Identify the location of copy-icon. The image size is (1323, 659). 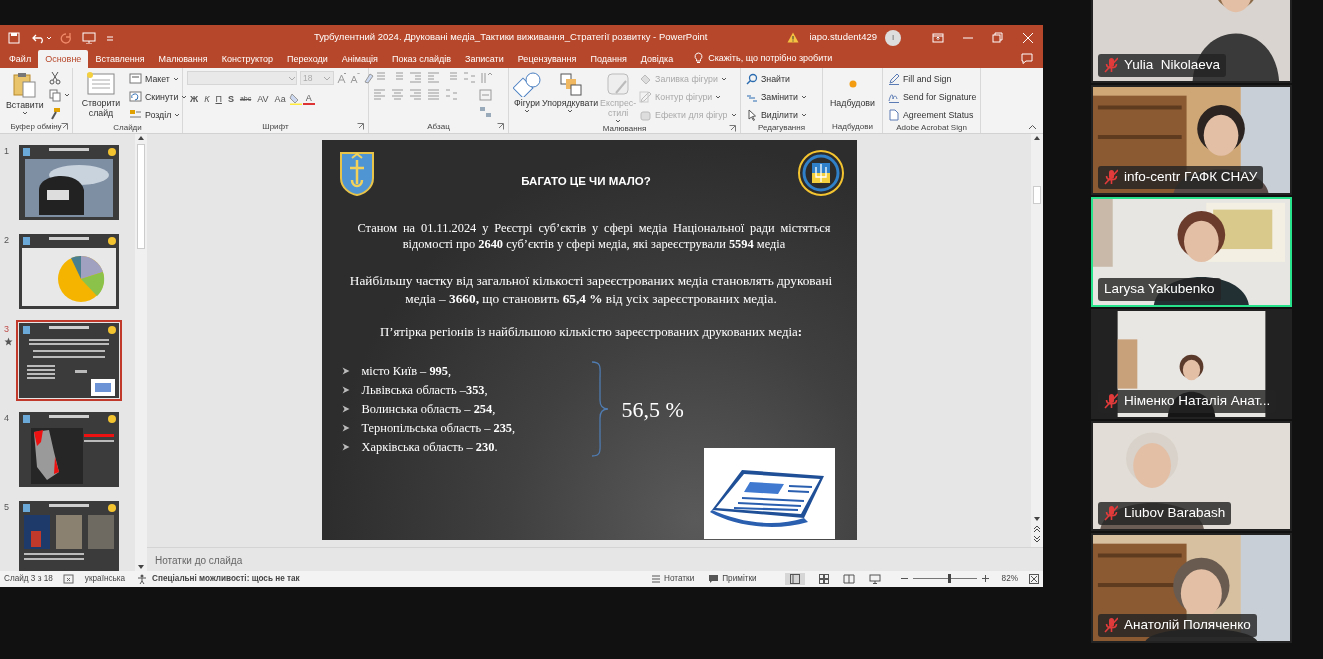
(54, 96).